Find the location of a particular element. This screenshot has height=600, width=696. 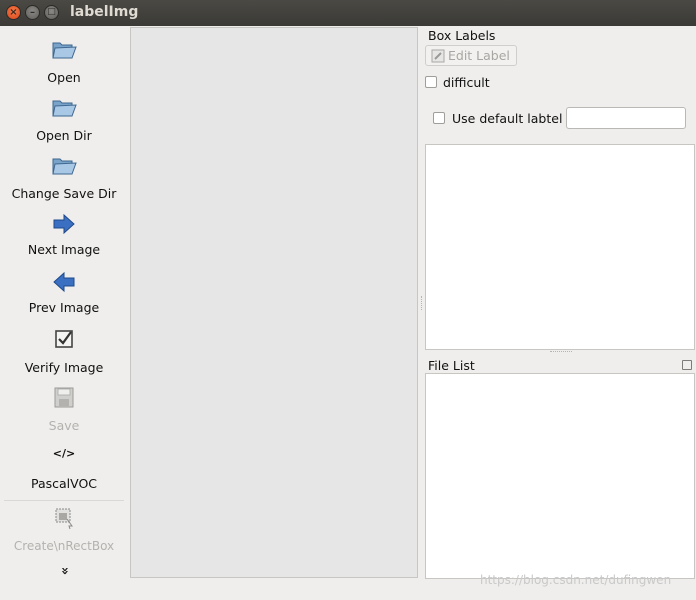

box-labels-title: Box Labels is located at coordinates (462, 35).